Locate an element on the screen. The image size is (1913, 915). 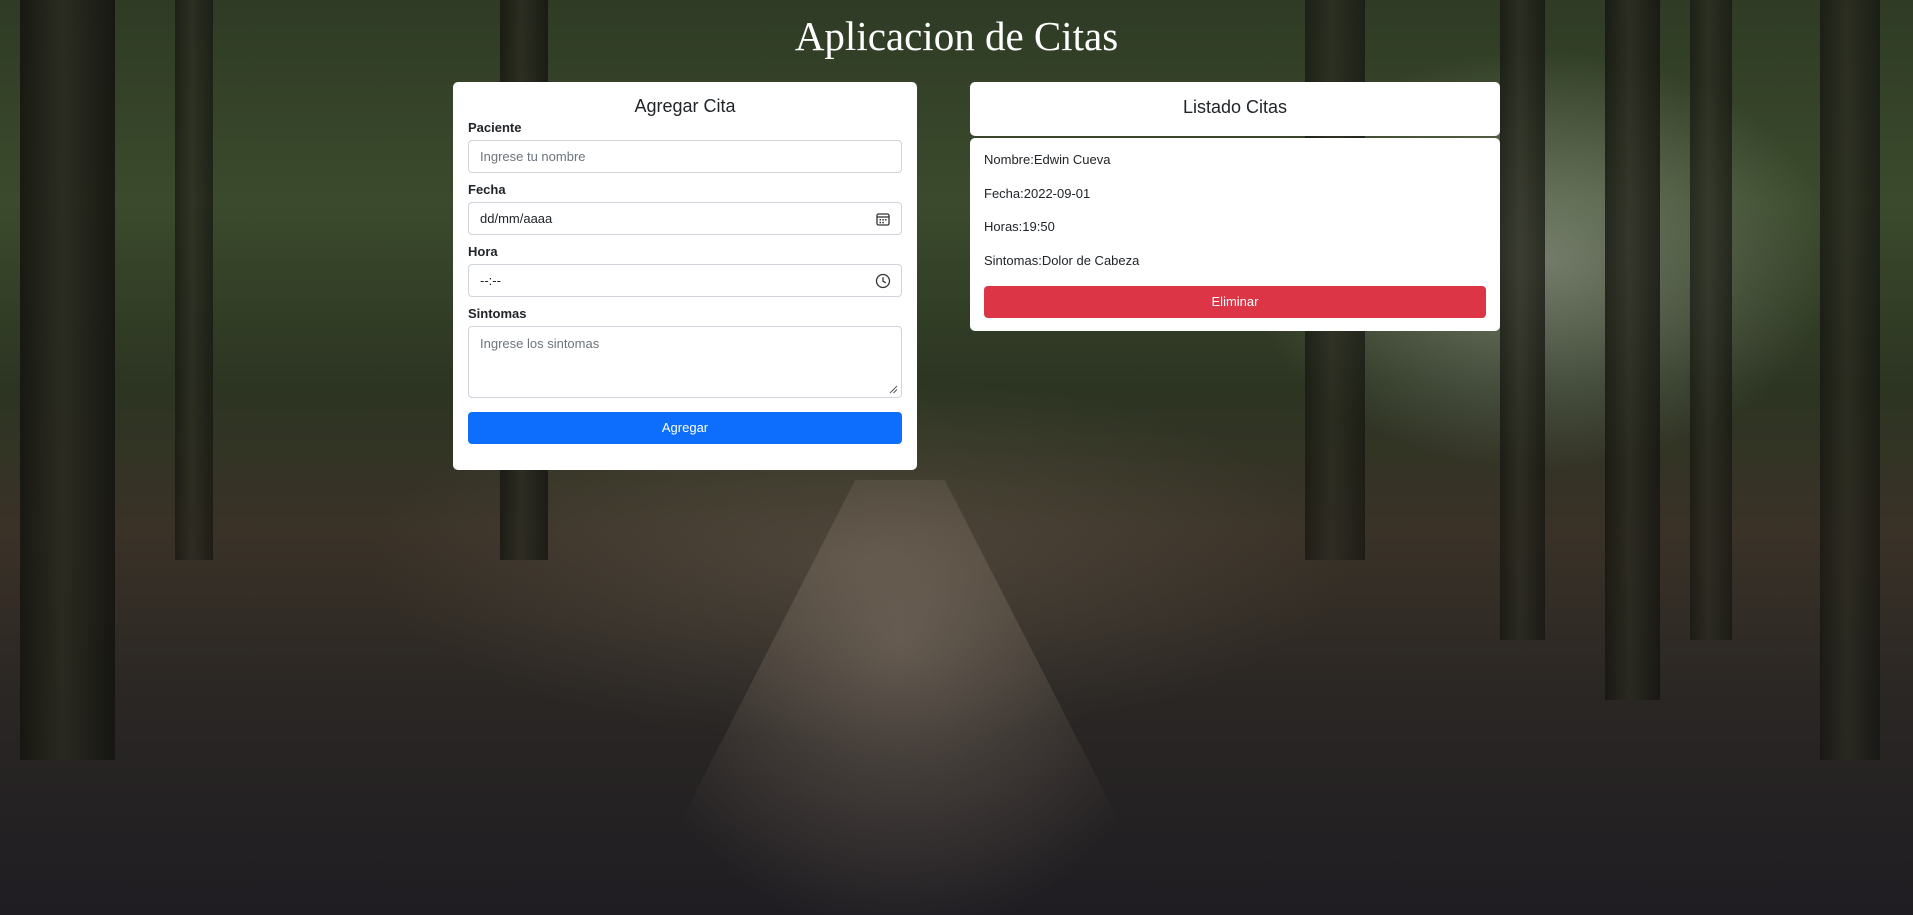
sintomas-item-label: Sintomas: is located at coordinates (1013, 260).